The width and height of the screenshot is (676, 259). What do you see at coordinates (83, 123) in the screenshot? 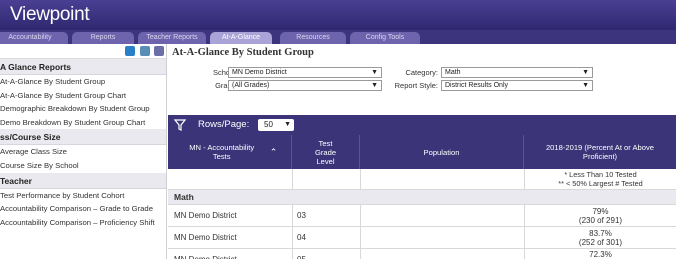
I see `sidebar-item: Demo Breakdown By Student Group Chart` at bounding box center [83, 123].